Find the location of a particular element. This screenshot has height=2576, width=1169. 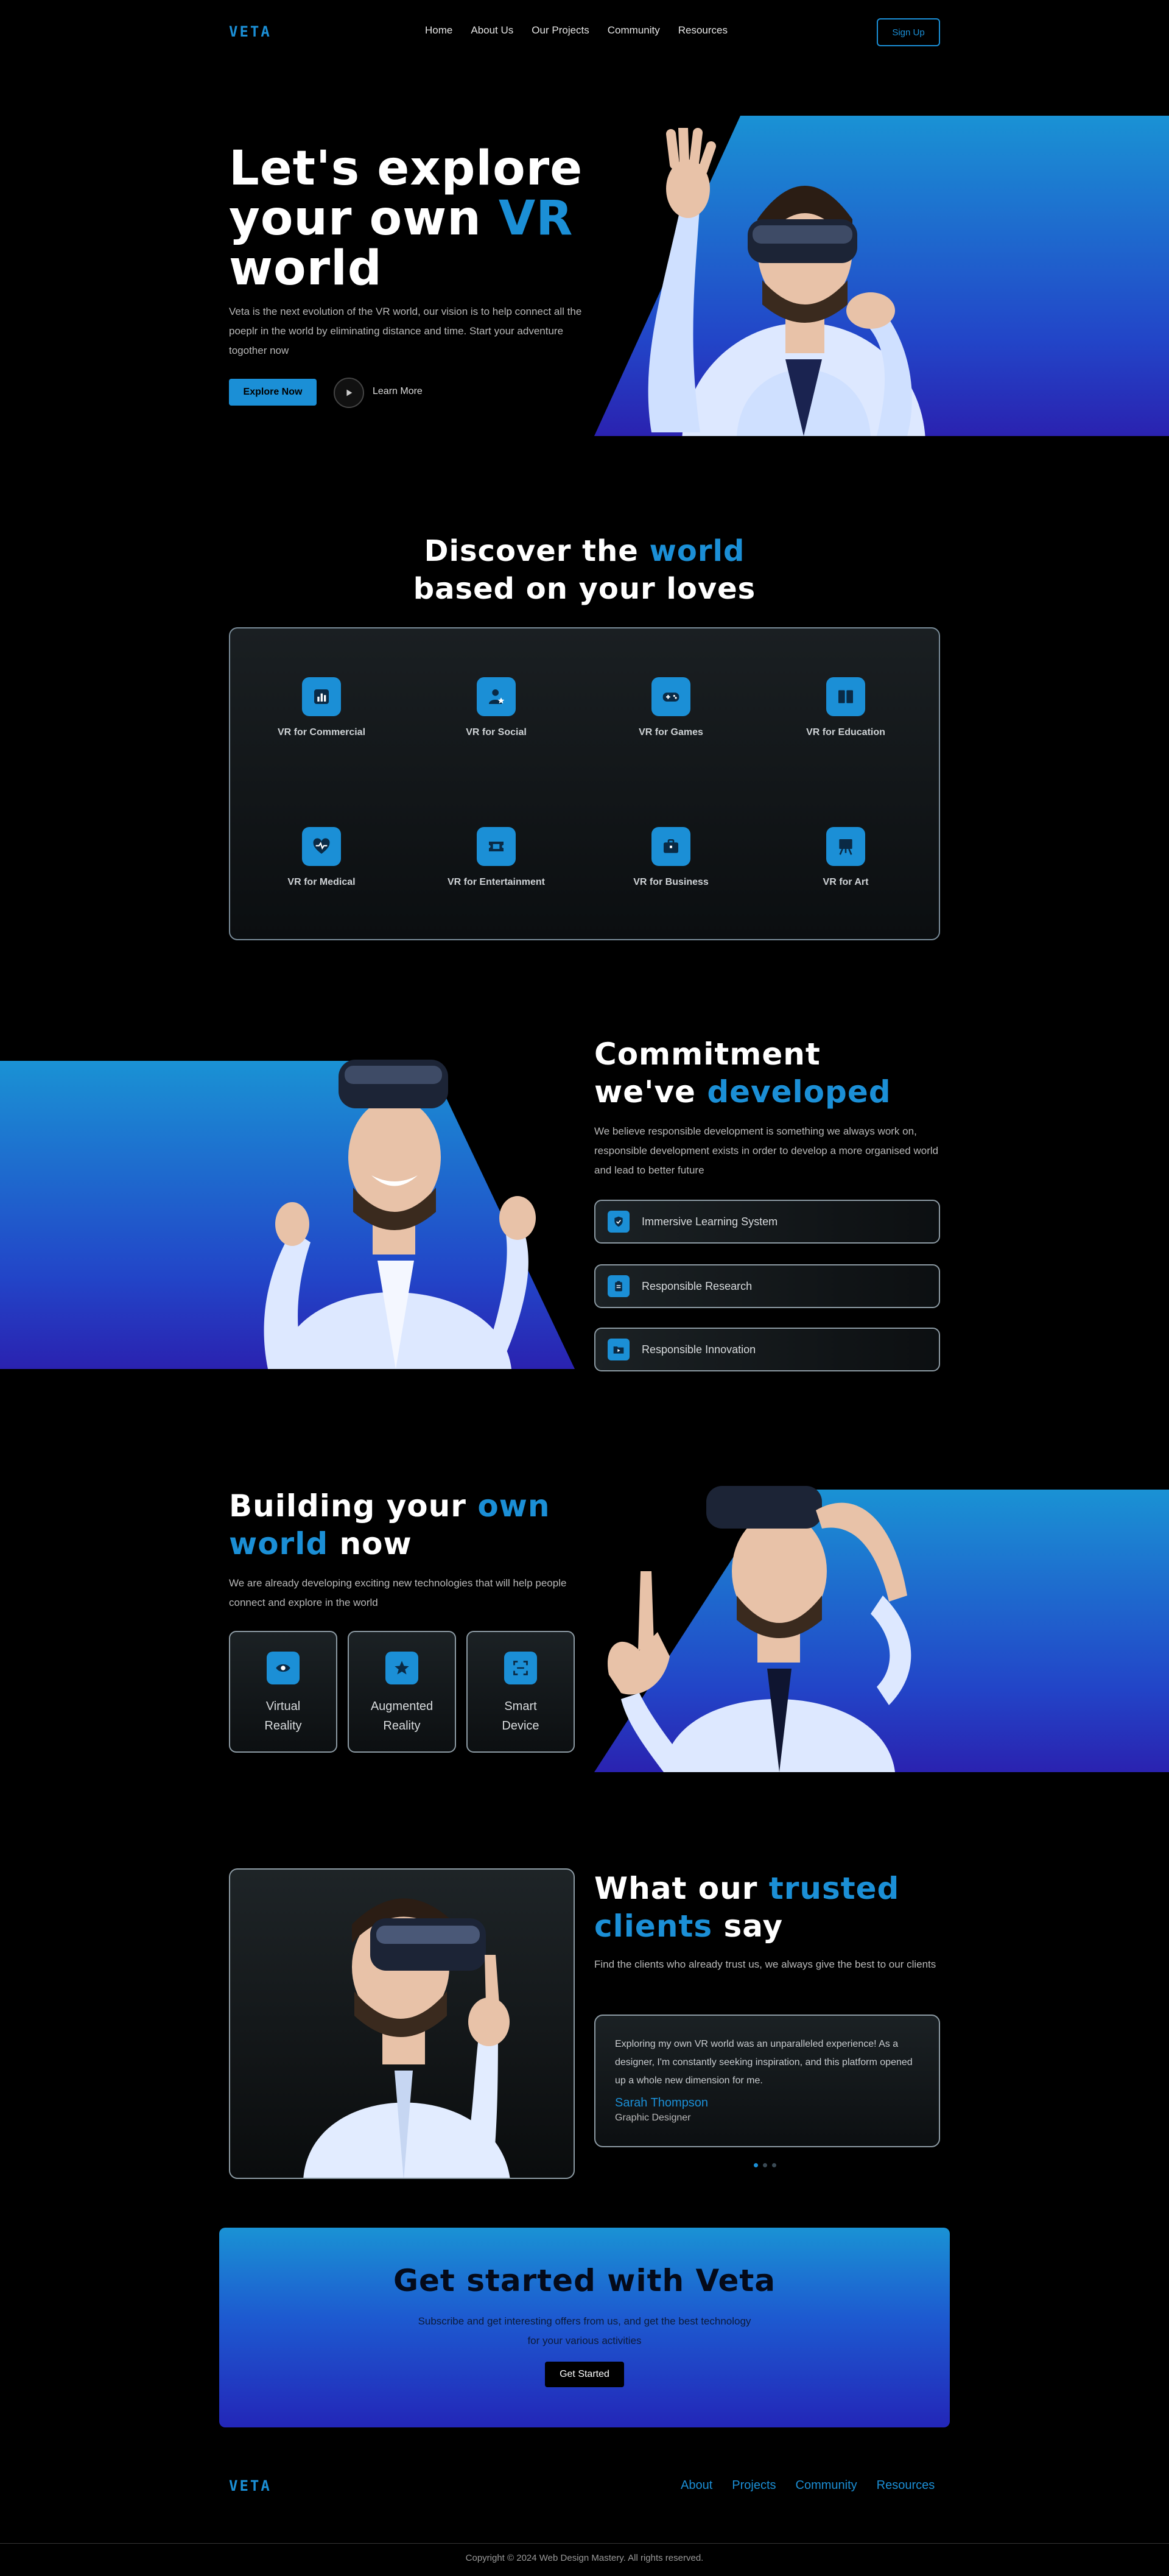

briefcase-icon is located at coordinates (671, 846).